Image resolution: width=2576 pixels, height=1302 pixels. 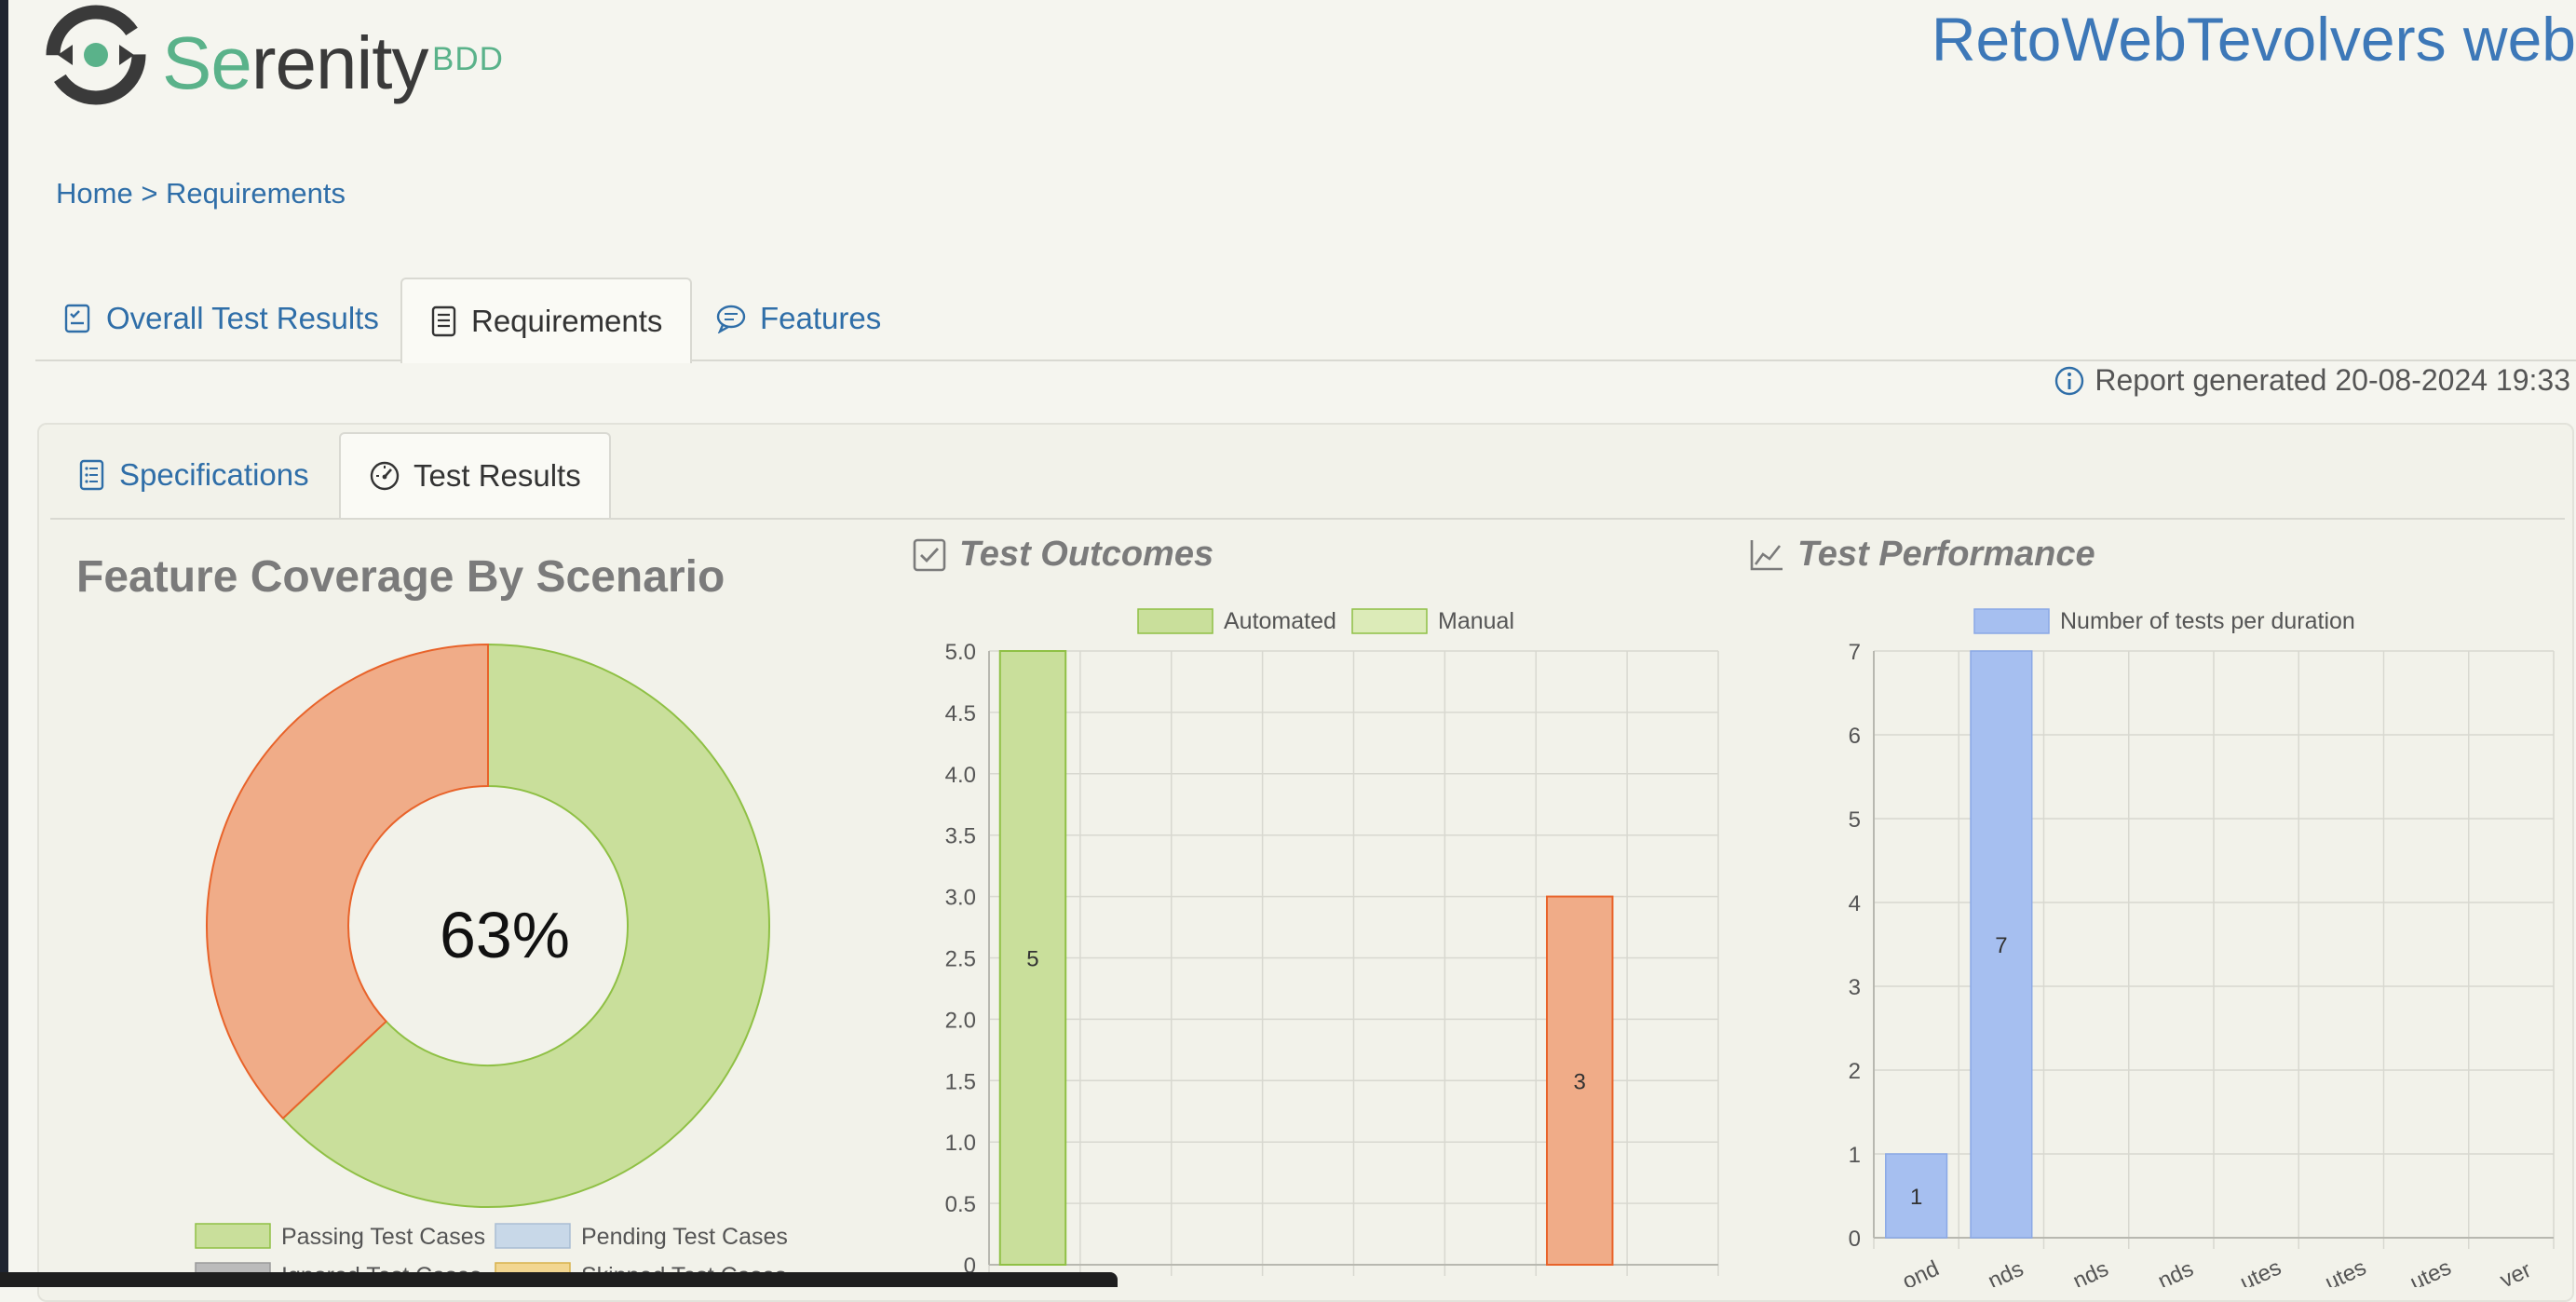 I want to click on breadcrumb-requirements-link: Requirements, so click(x=256, y=193).